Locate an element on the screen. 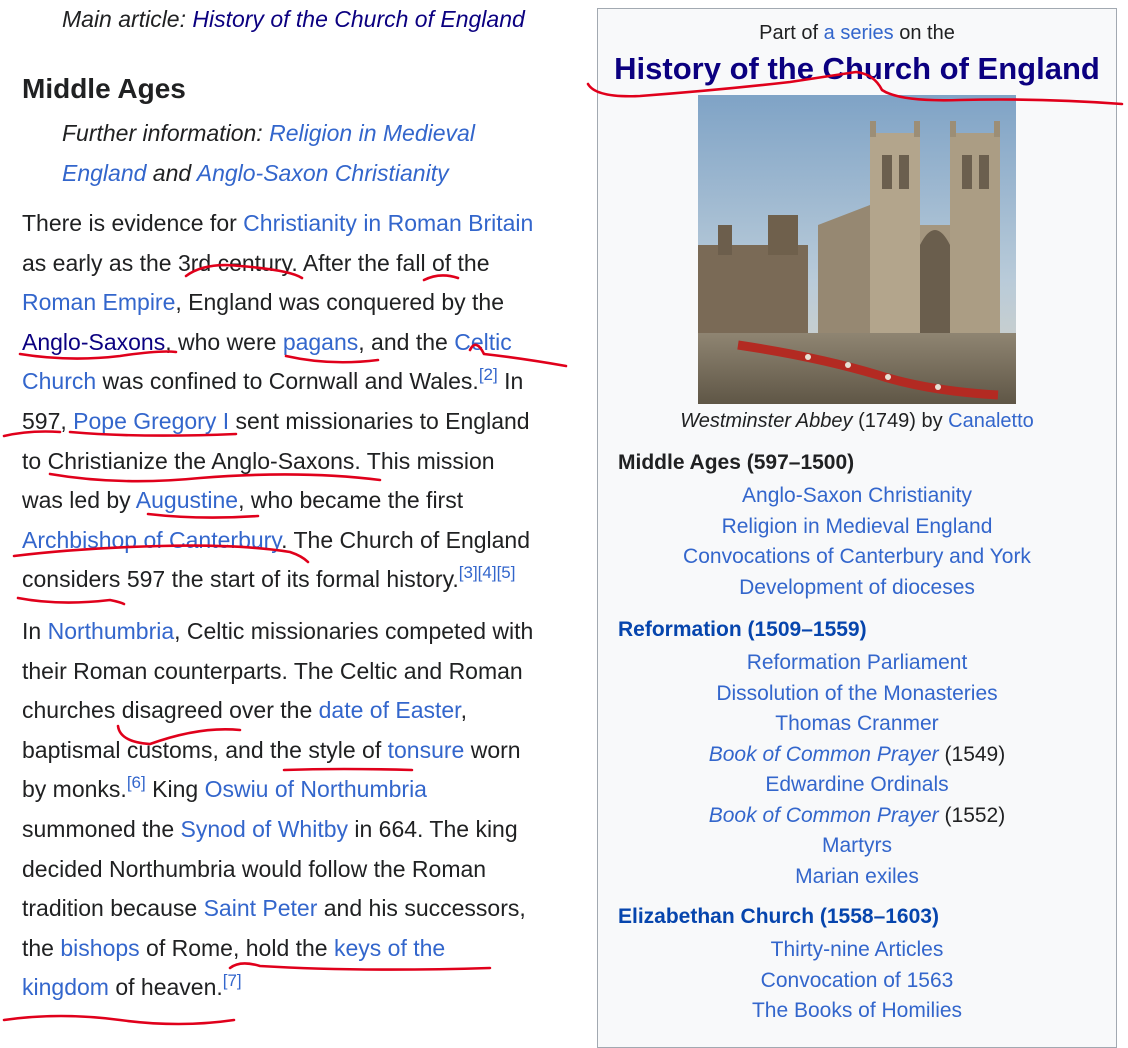 Image resolution: width=1128 pixels, height=1048 pixels. link-tonsure: tonsure is located at coordinates (426, 750).